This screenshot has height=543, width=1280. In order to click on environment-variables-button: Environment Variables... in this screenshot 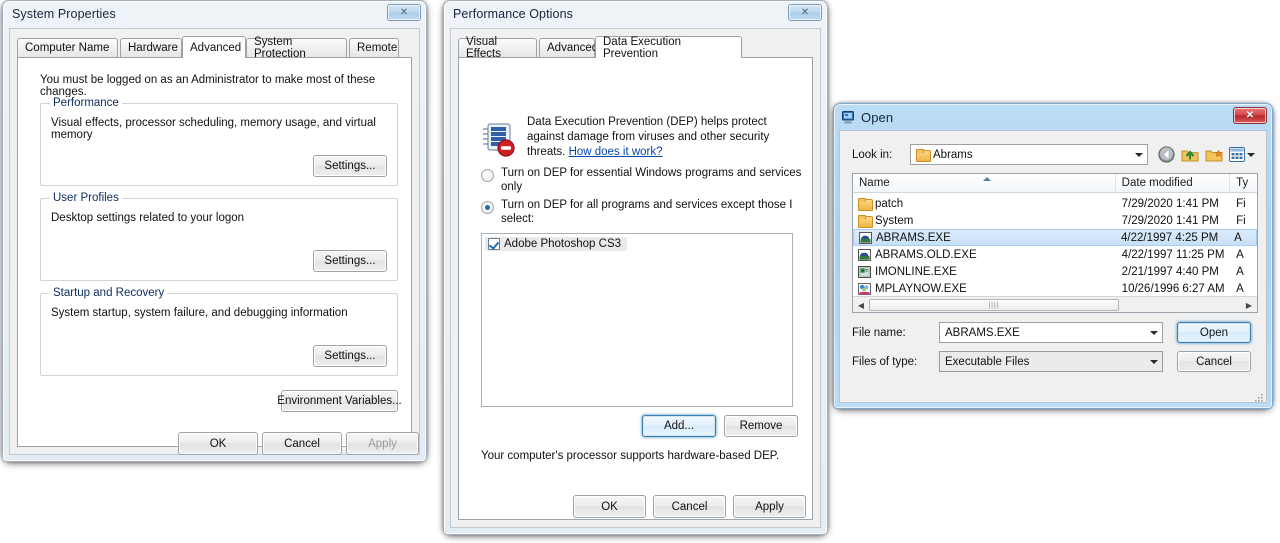, I will do `click(339, 401)`.